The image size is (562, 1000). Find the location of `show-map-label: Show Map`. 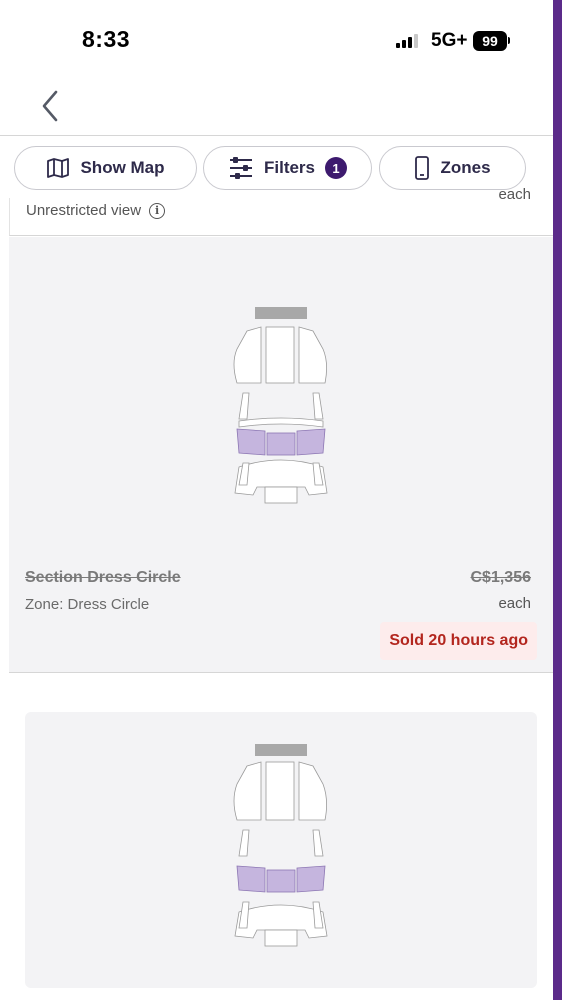

show-map-label: Show Map is located at coordinates (122, 167).